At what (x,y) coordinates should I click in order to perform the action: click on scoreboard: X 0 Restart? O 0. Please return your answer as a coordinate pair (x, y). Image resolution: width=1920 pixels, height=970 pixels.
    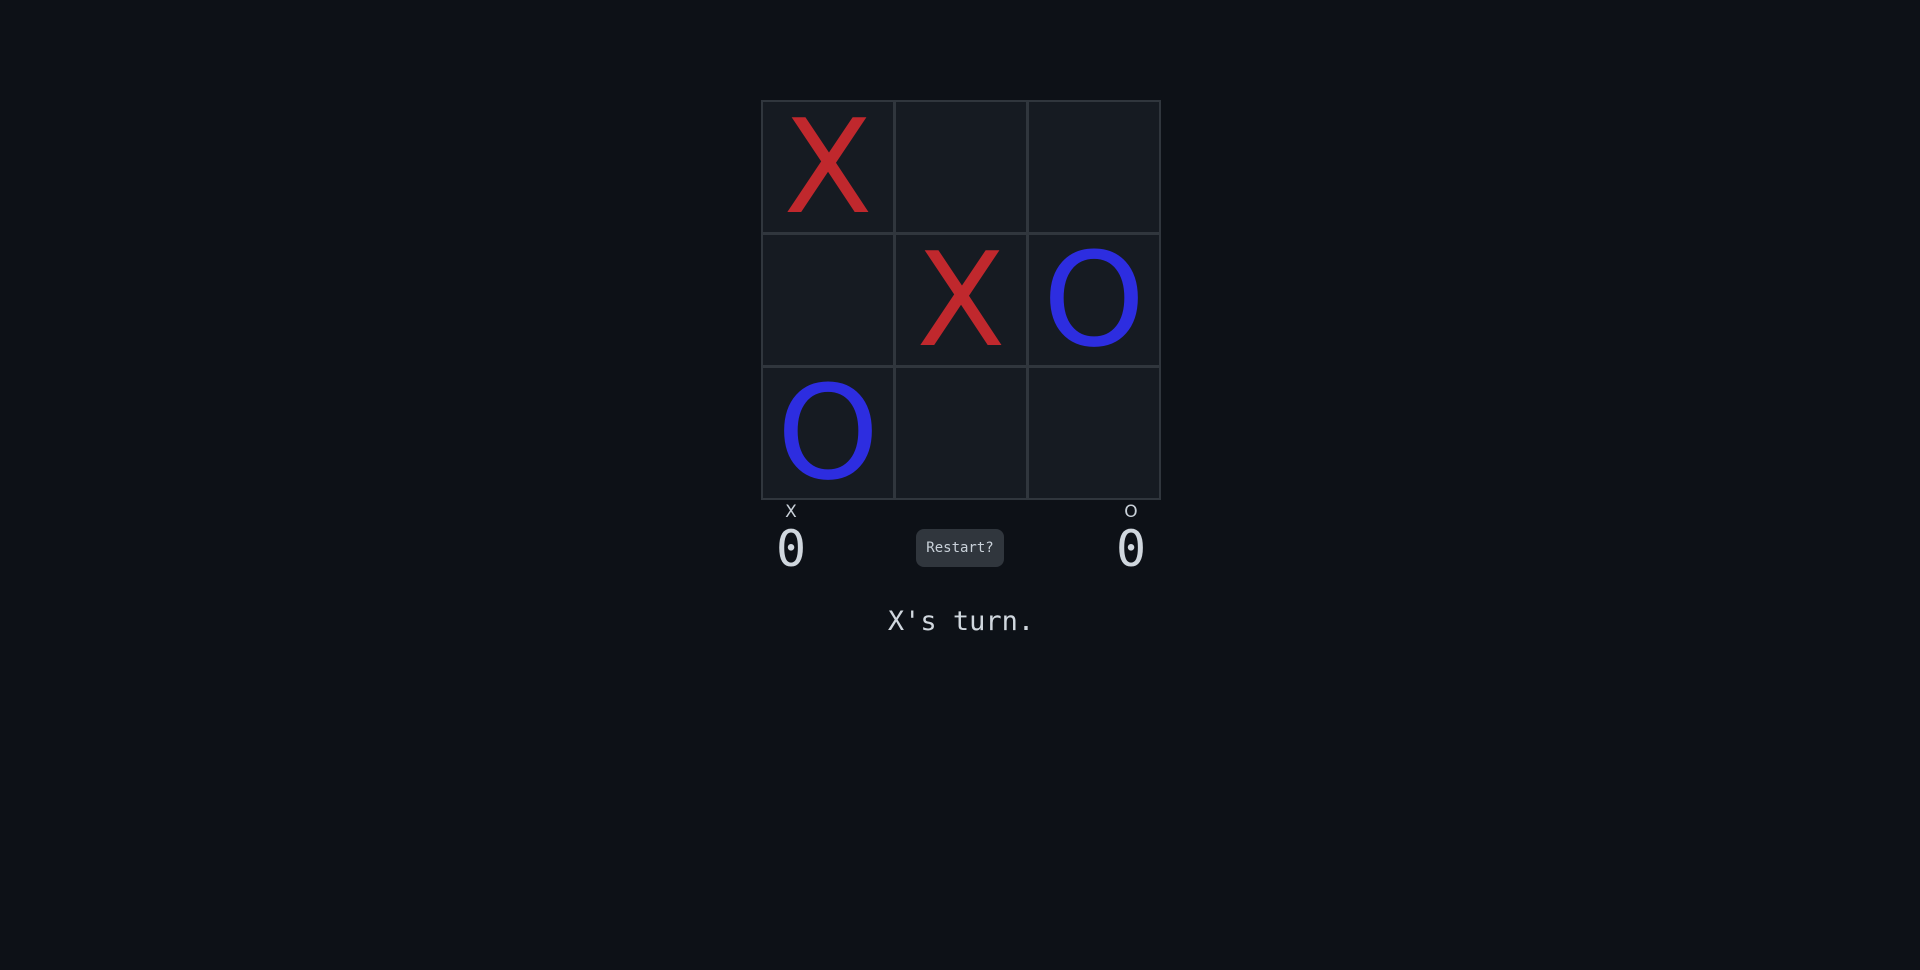
    Looking at the image, I should click on (961, 540).